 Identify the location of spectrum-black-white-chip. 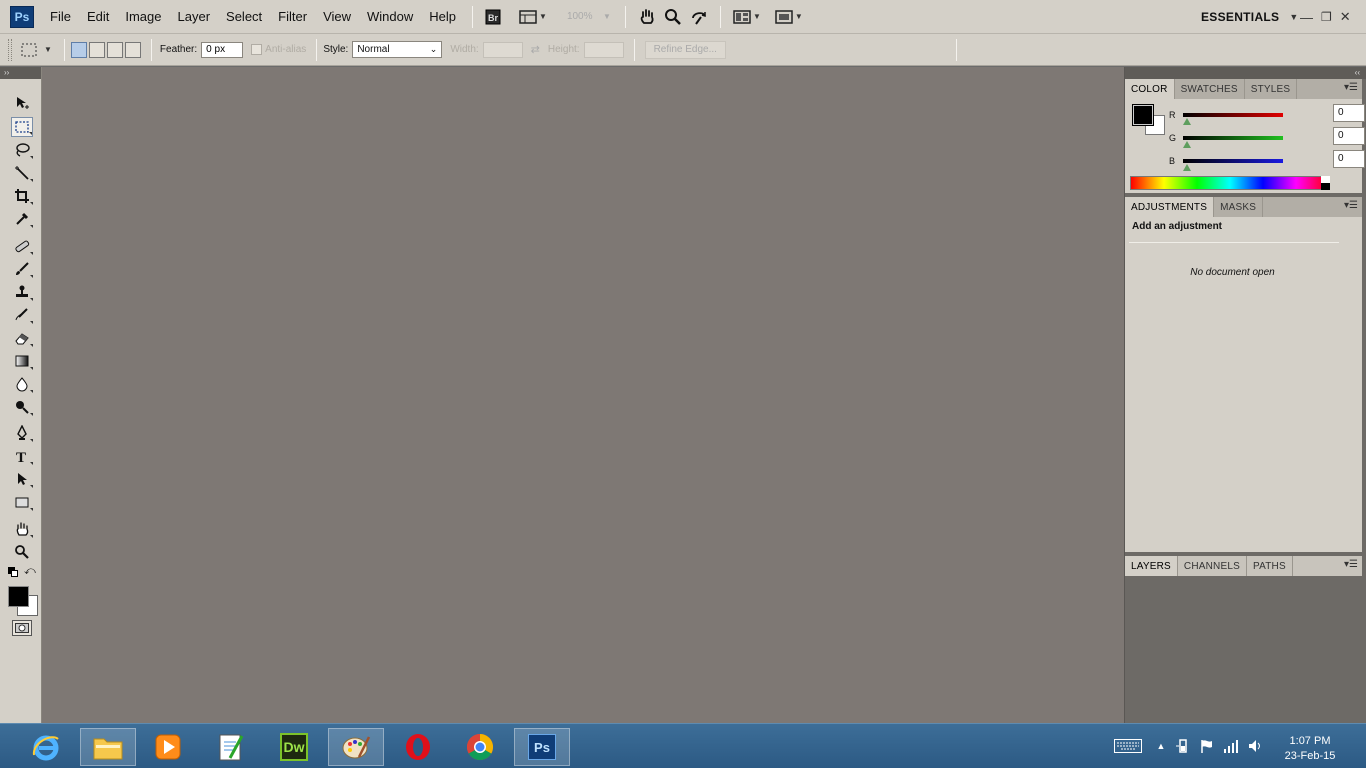
(1325, 183).